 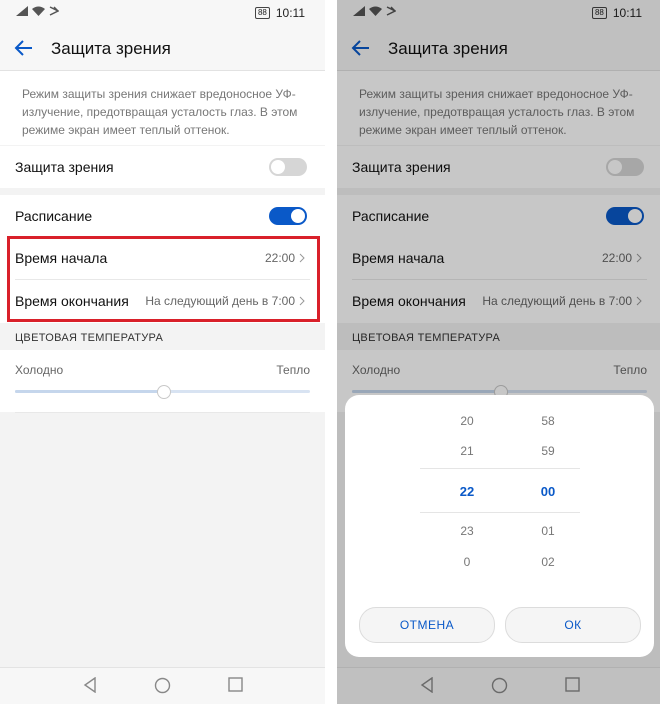 I want to click on back-nav-icon, so click(x=90, y=685).